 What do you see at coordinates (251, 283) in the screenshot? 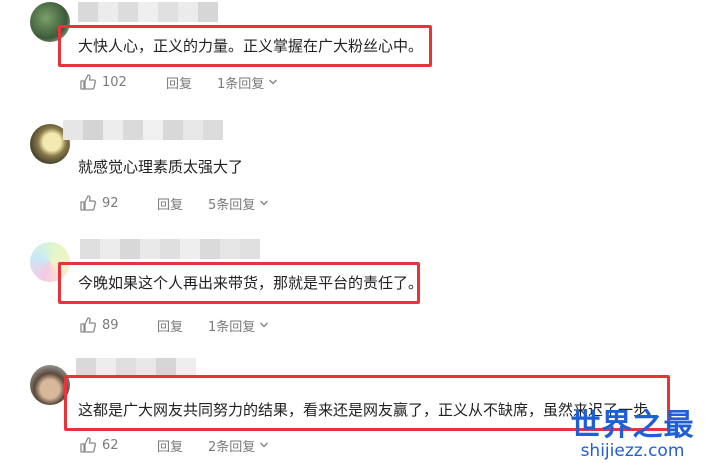
I see `comment-text: 今晚如果这个人再出来带货，那就是平台的责任了。` at bounding box center [251, 283].